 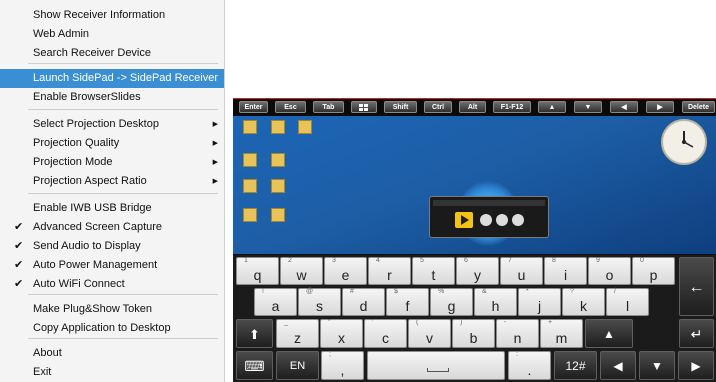 What do you see at coordinates (297, 333) in the screenshot?
I see `key-z: _ z` at bounding box center [297, 333].